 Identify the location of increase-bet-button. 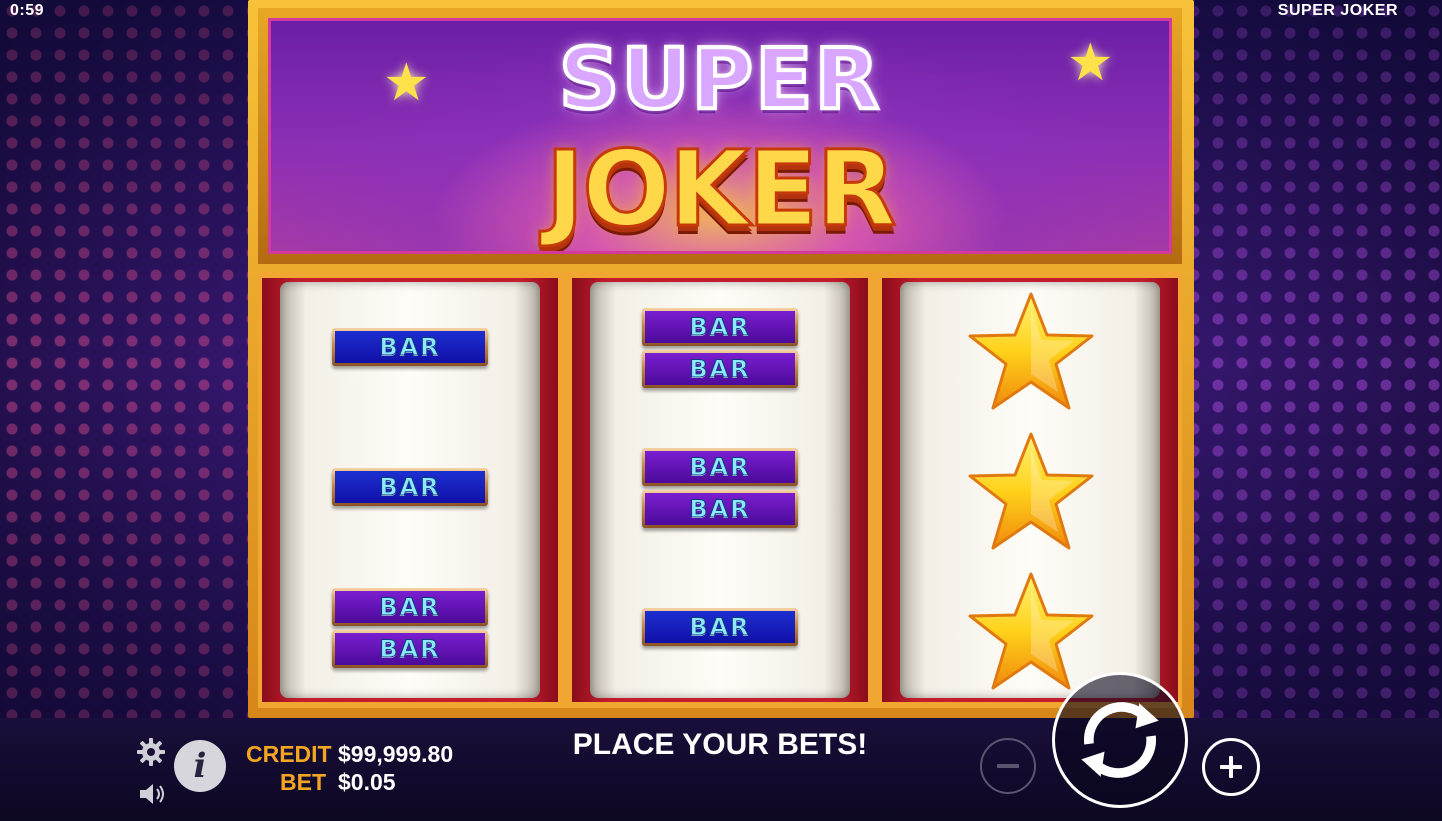
(1231, 767).